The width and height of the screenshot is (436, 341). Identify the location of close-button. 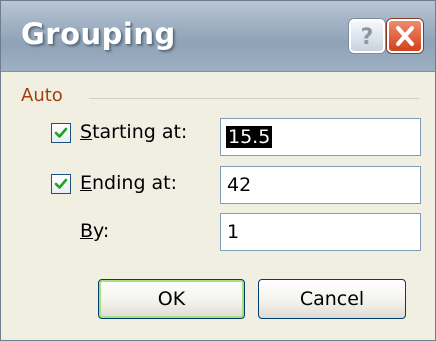
(405, 36).